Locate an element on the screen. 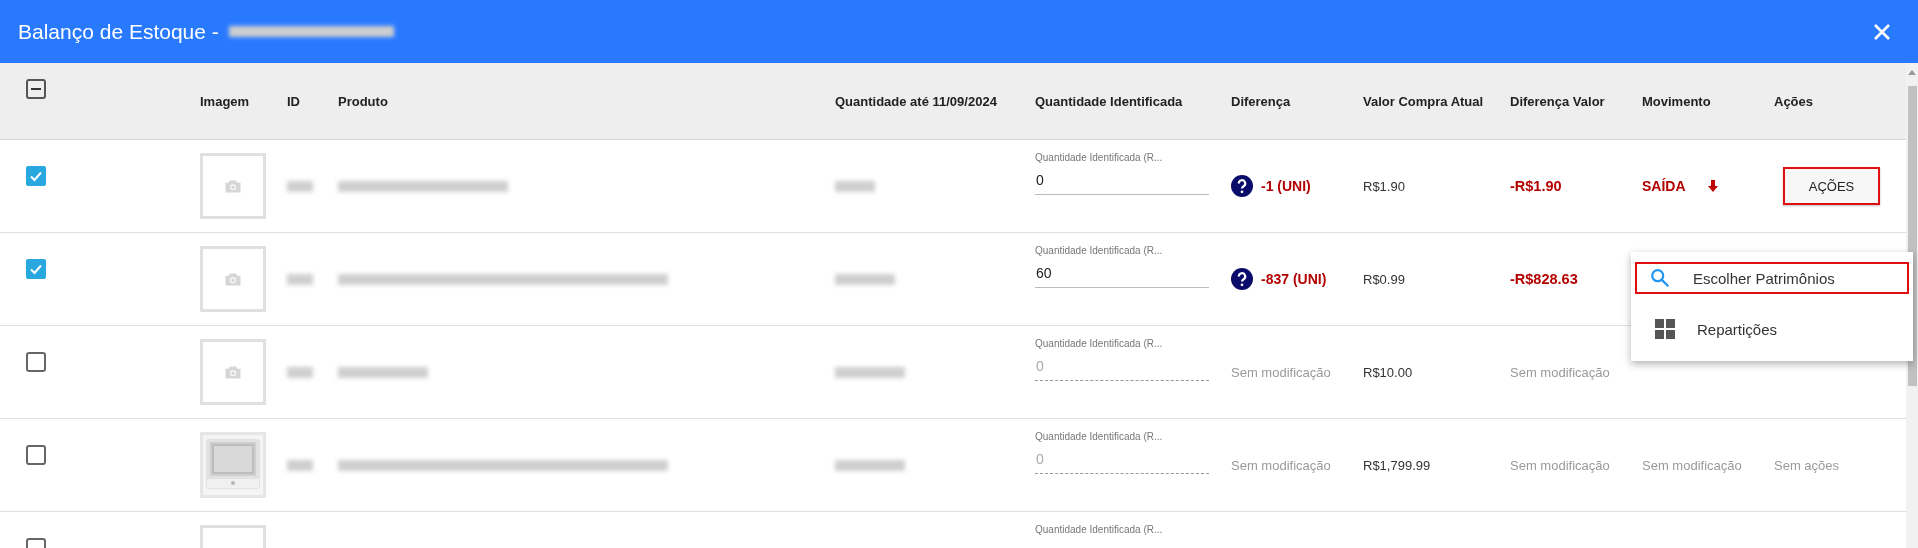 The width and height of the screenshot is (1918, 548). close-icon is located at coordinates (1882, 31).